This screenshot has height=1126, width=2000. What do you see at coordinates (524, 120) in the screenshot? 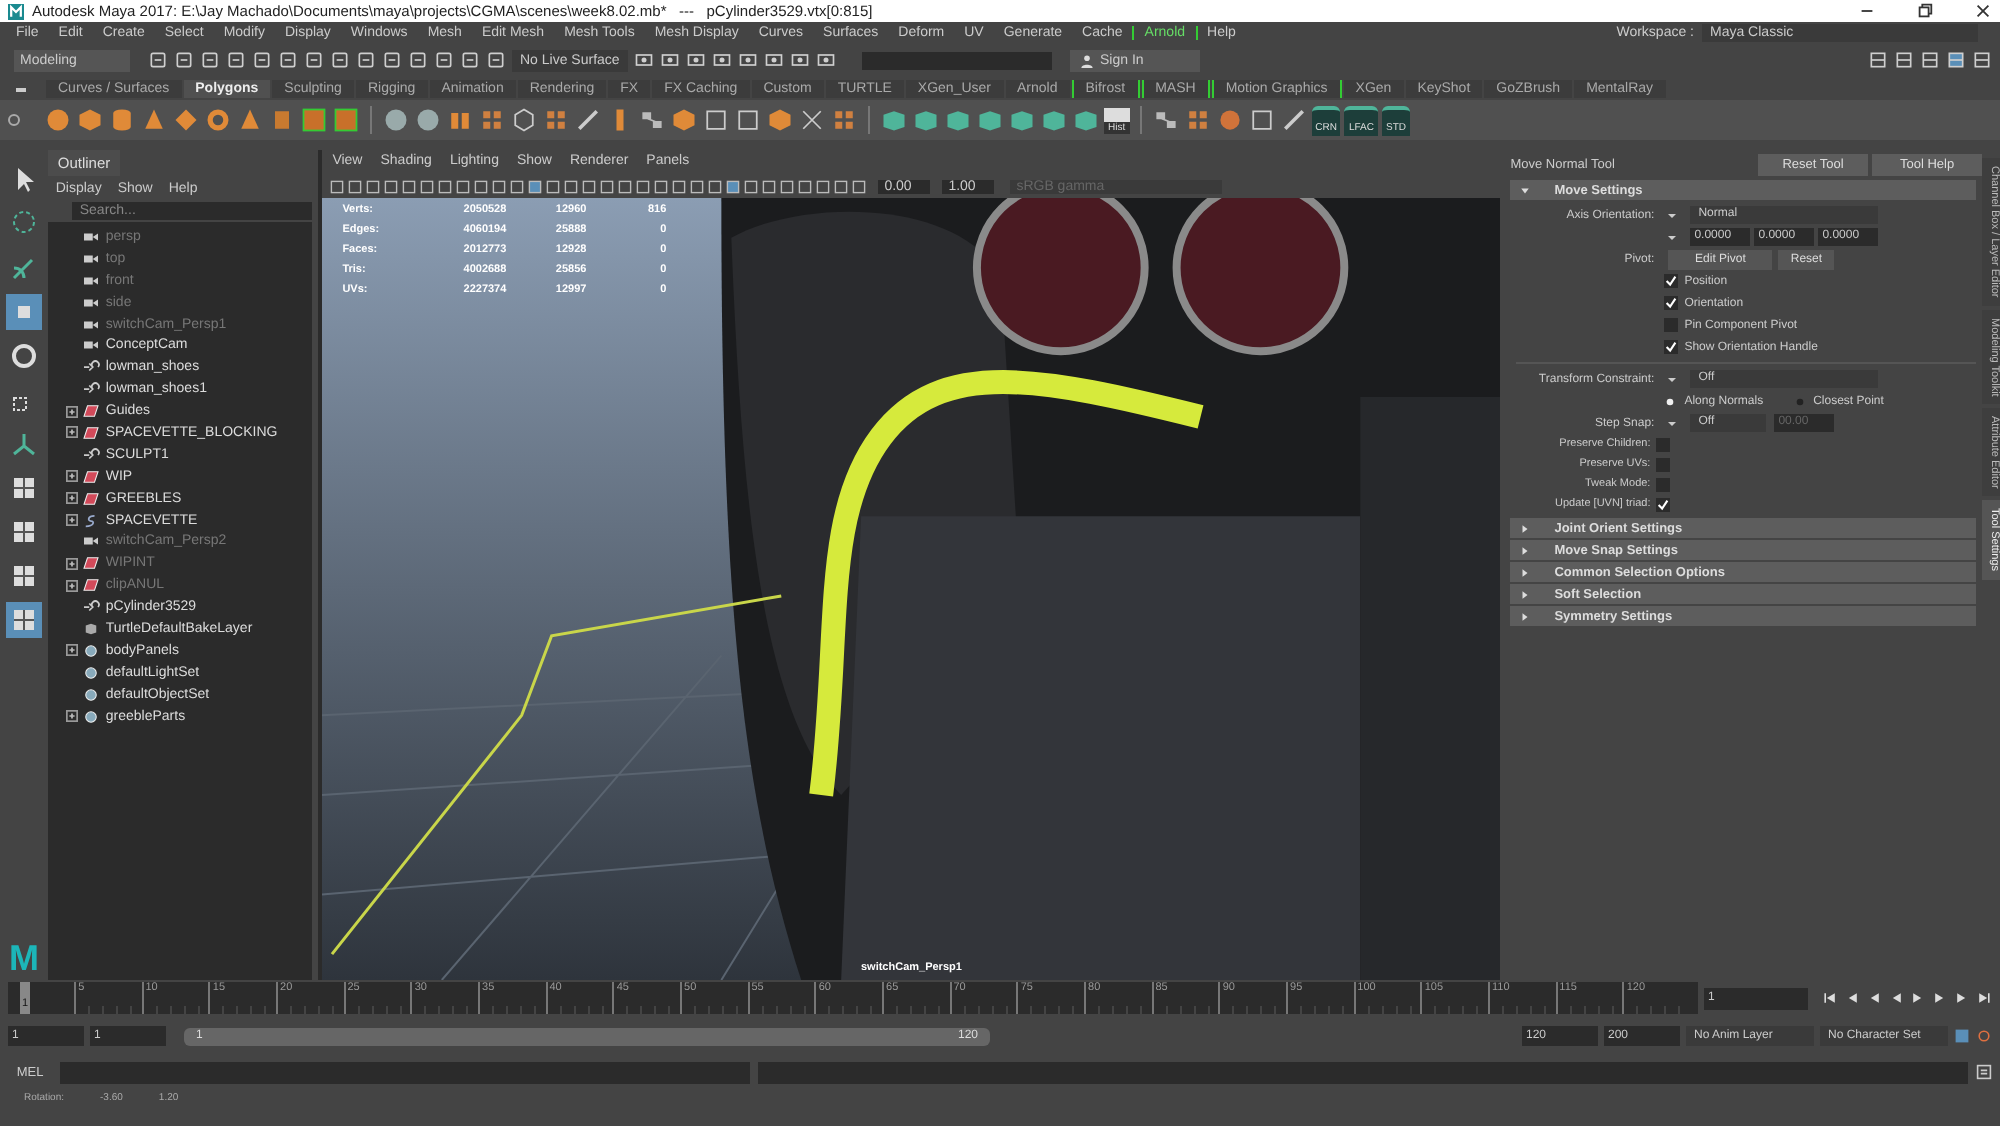
I see `hex-icon` at bounding box center [524, 120].